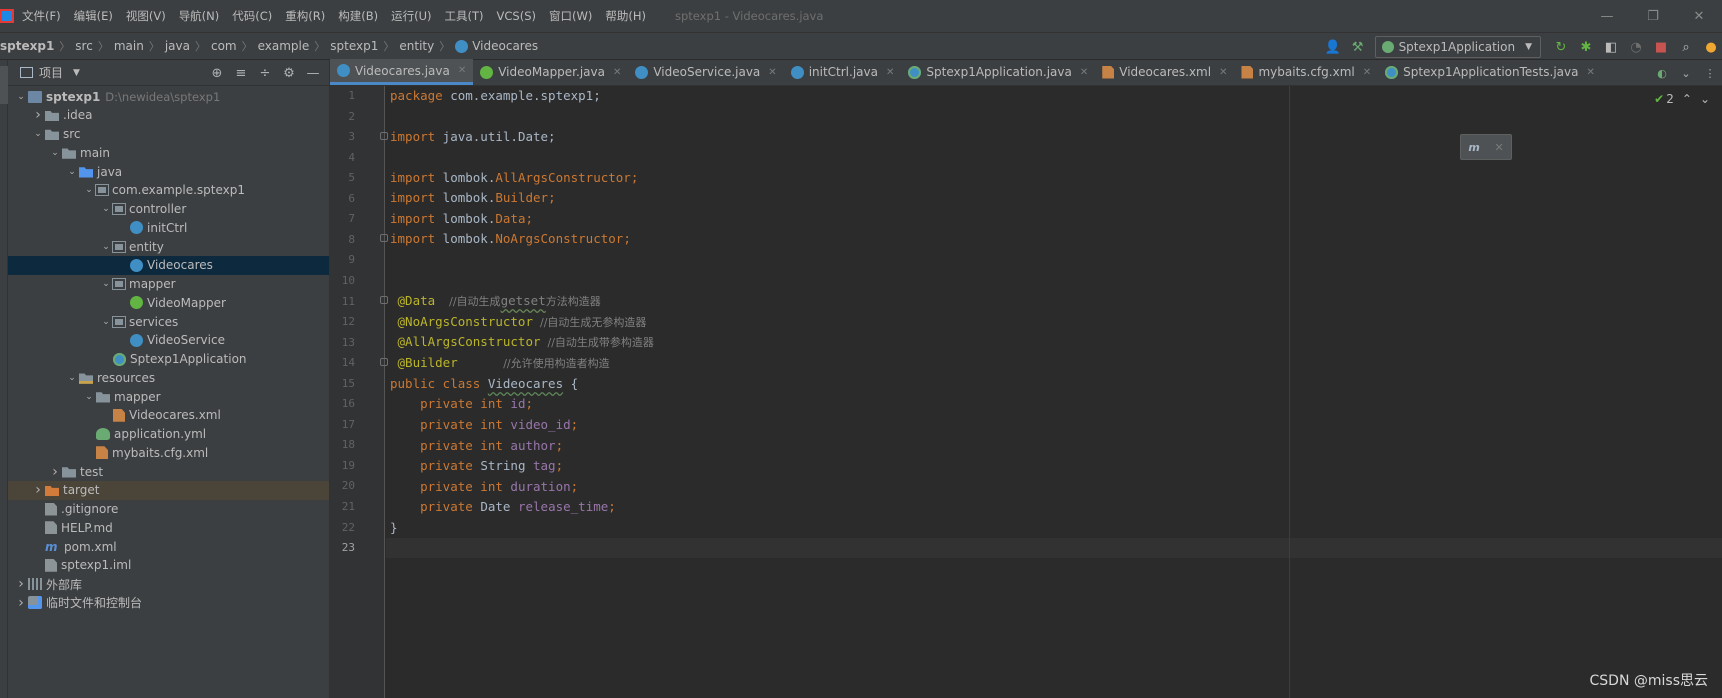 The height and width of the screenshot is (698, 1722). What do you see at coordinates (168, 584) in the screenshot?
I see `tree-node-外部库: › 外部库` at bounding box center [168, 584].